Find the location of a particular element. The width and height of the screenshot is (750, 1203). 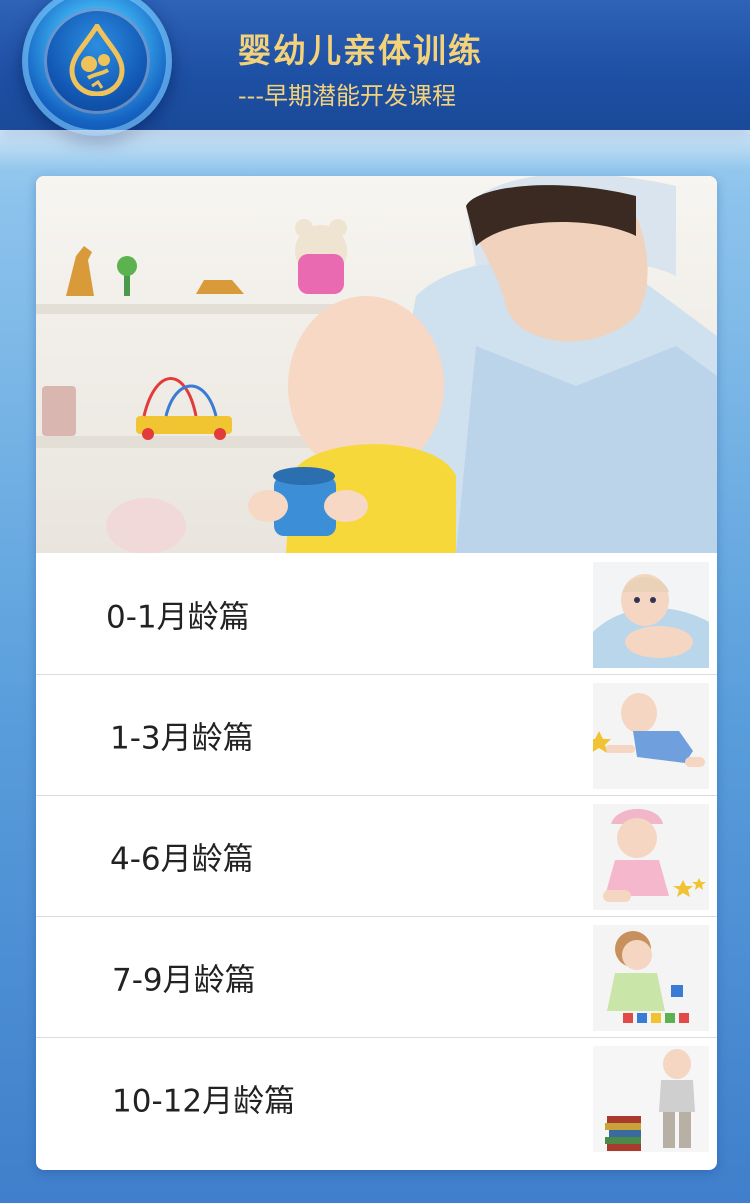

course-label: 7-9月龄篇 is located at coordinates (184, 980).